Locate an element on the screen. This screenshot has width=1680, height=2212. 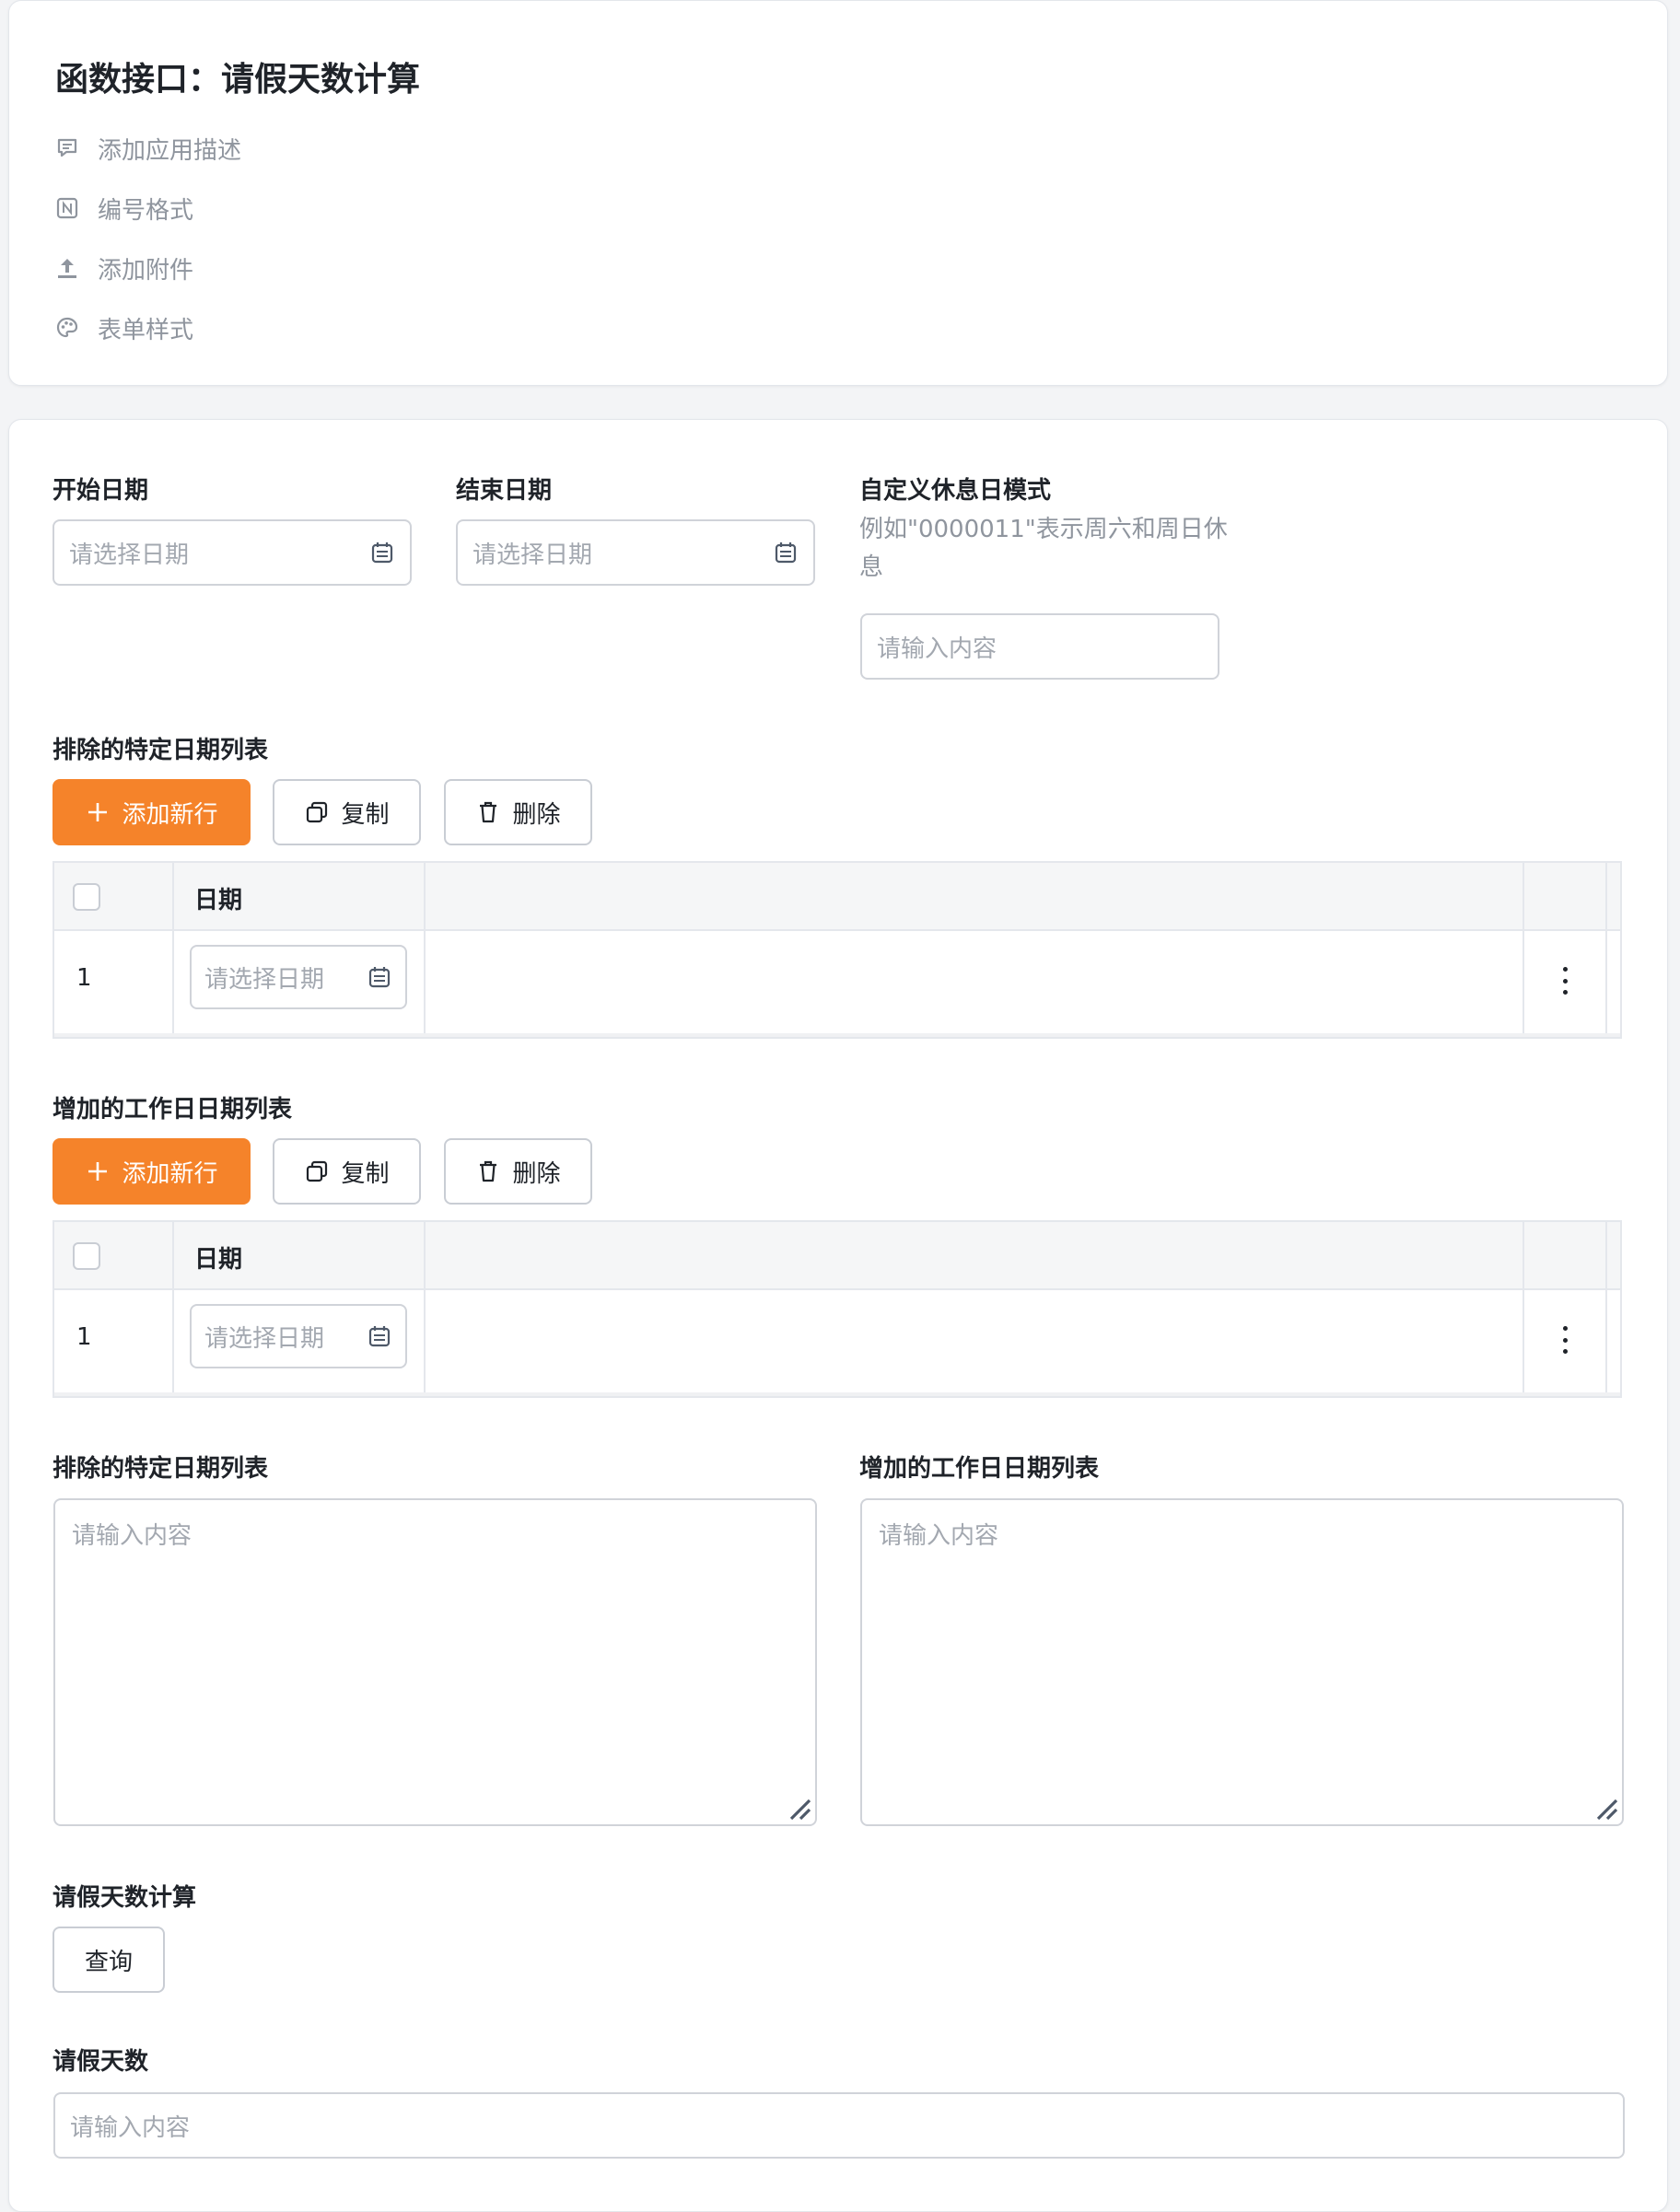
palette-icon is located at coordinates (67, 328).